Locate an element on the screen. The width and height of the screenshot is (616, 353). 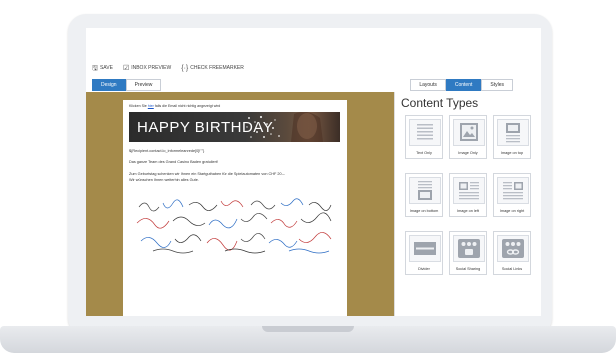
save-icon: 🖫 is located at coordinates (95, 68).